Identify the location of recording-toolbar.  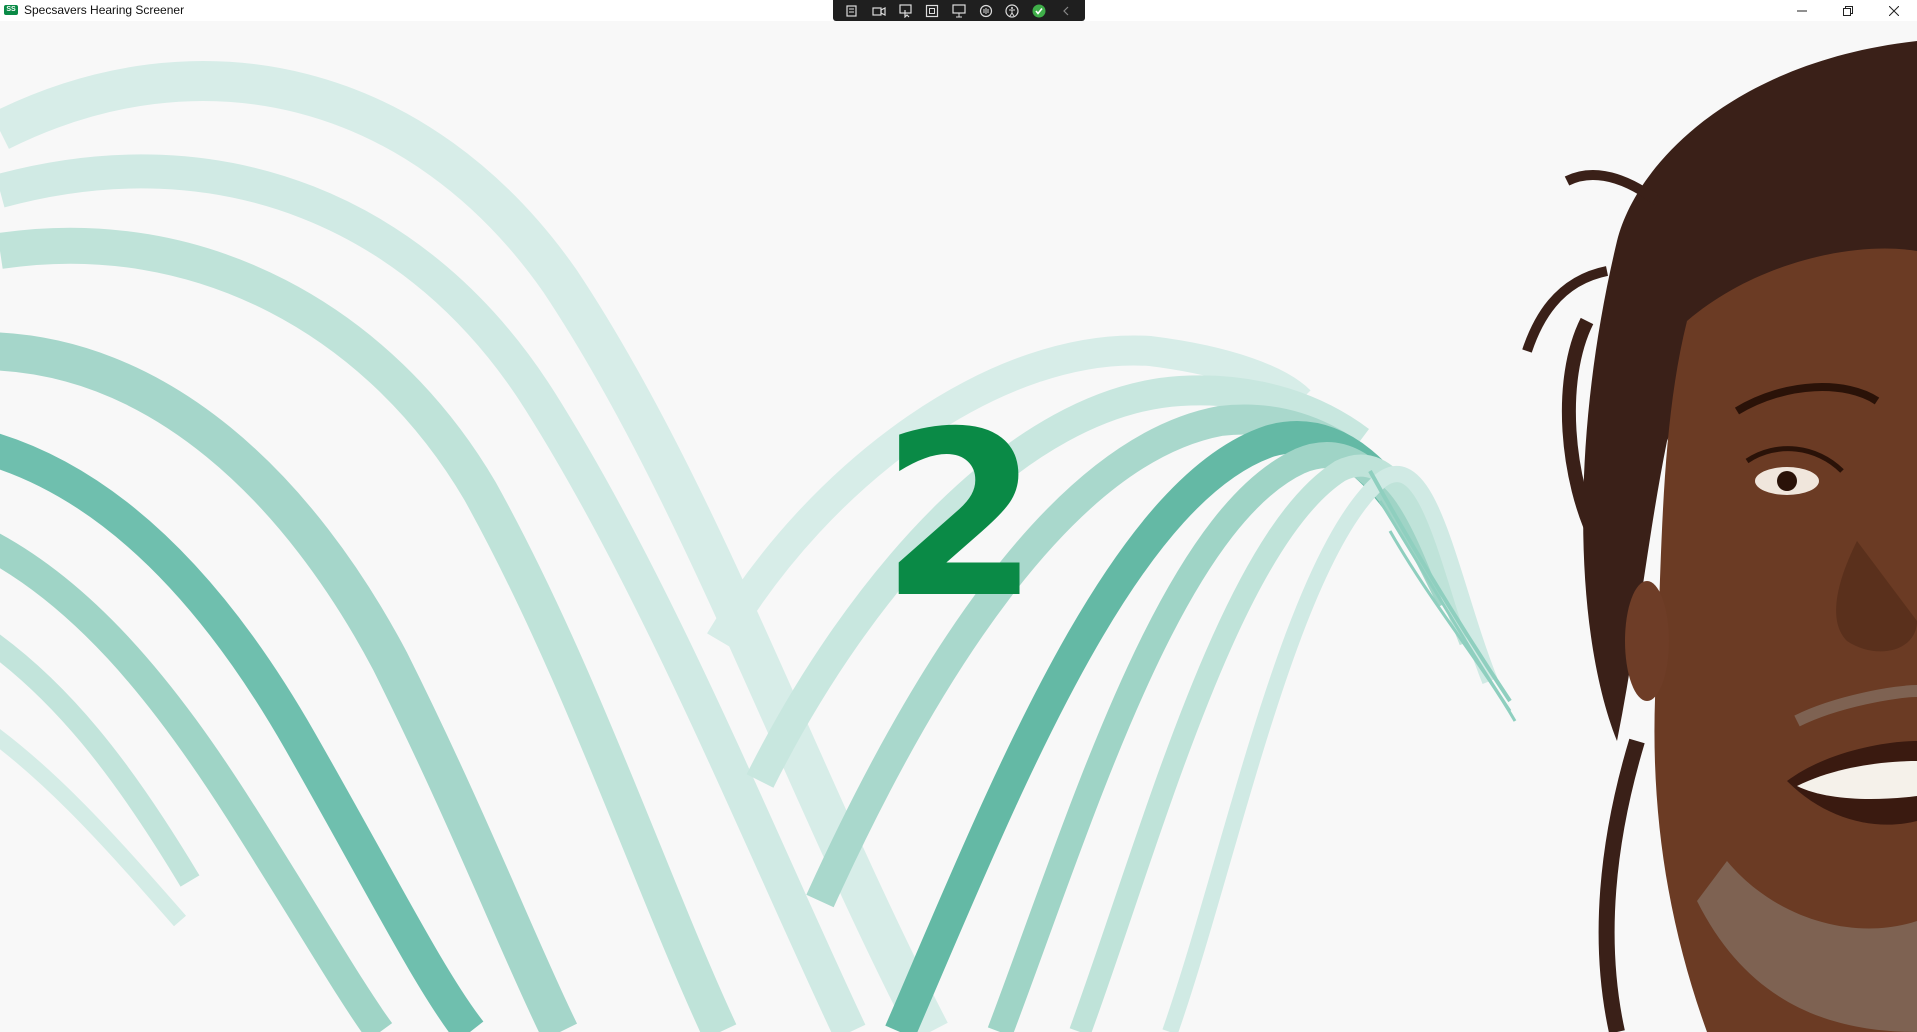
(959, 10).